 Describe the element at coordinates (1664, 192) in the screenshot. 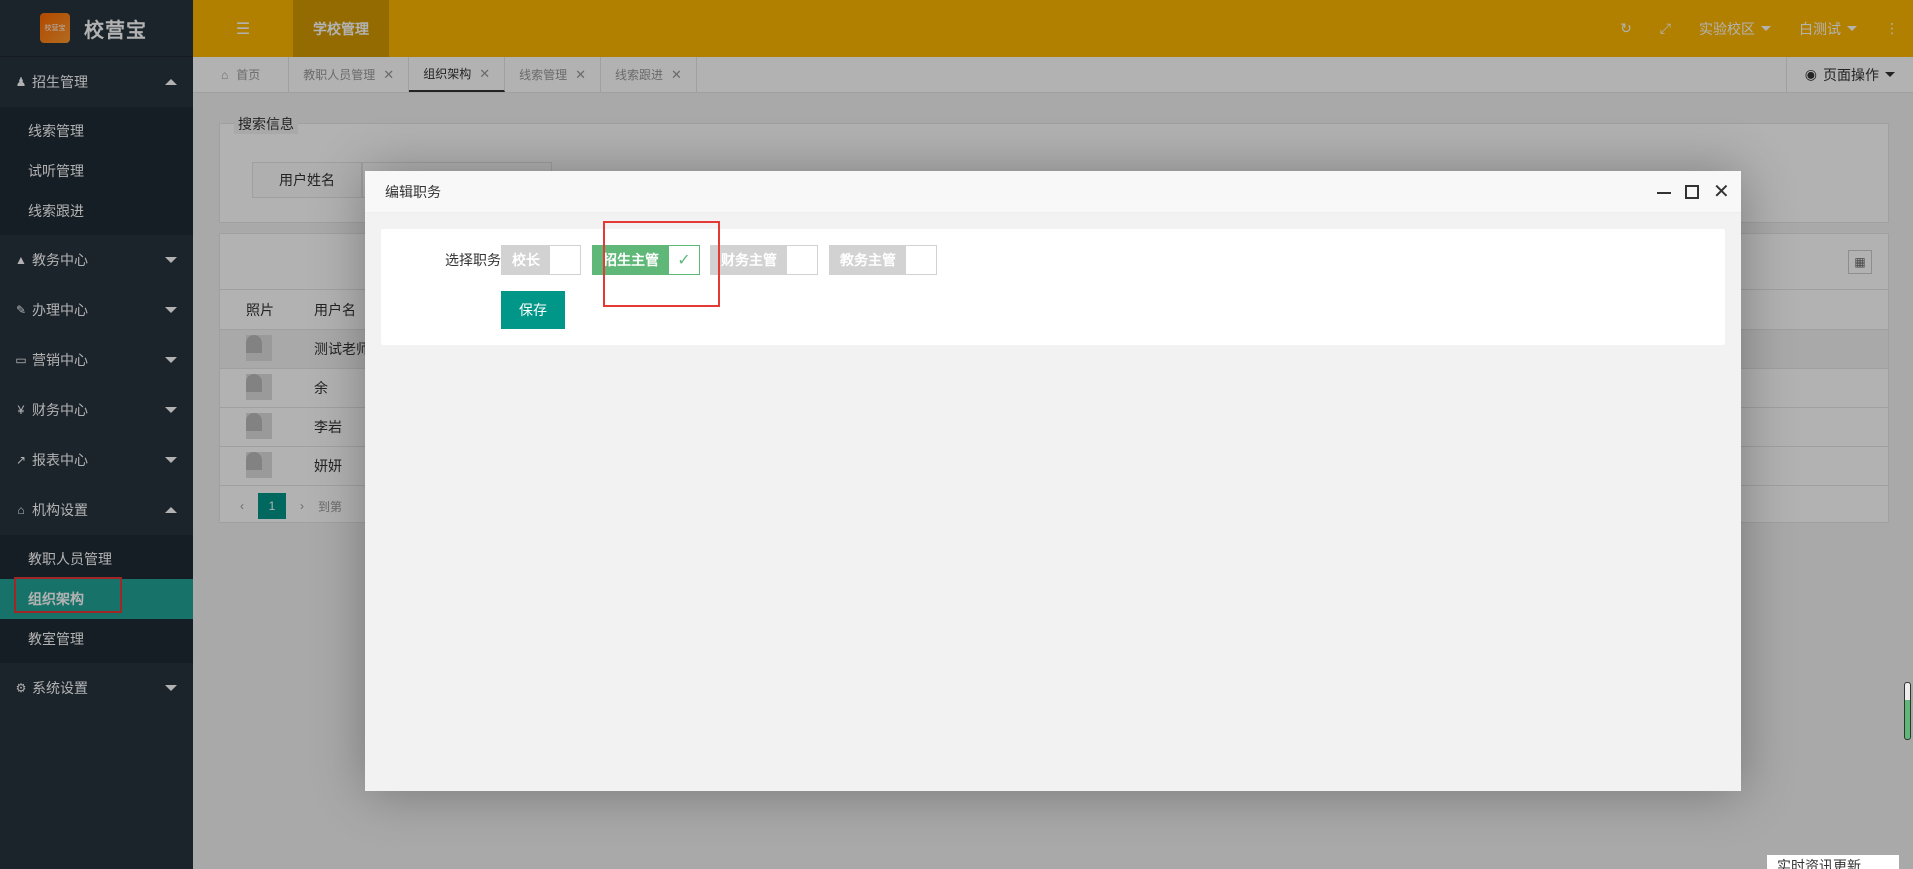

I see `minimize-icon` at that location.